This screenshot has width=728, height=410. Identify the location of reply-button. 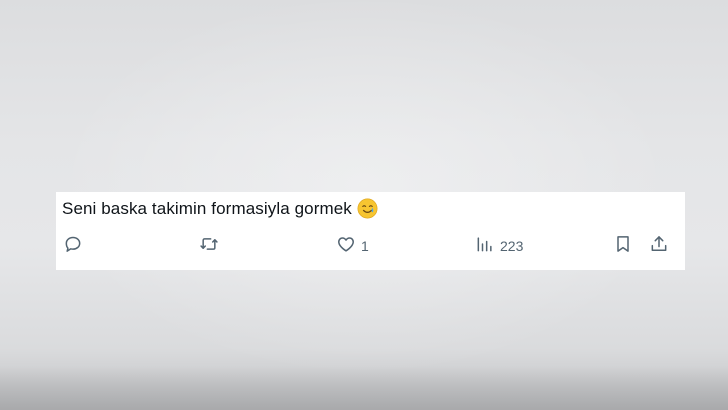
(75, 246).